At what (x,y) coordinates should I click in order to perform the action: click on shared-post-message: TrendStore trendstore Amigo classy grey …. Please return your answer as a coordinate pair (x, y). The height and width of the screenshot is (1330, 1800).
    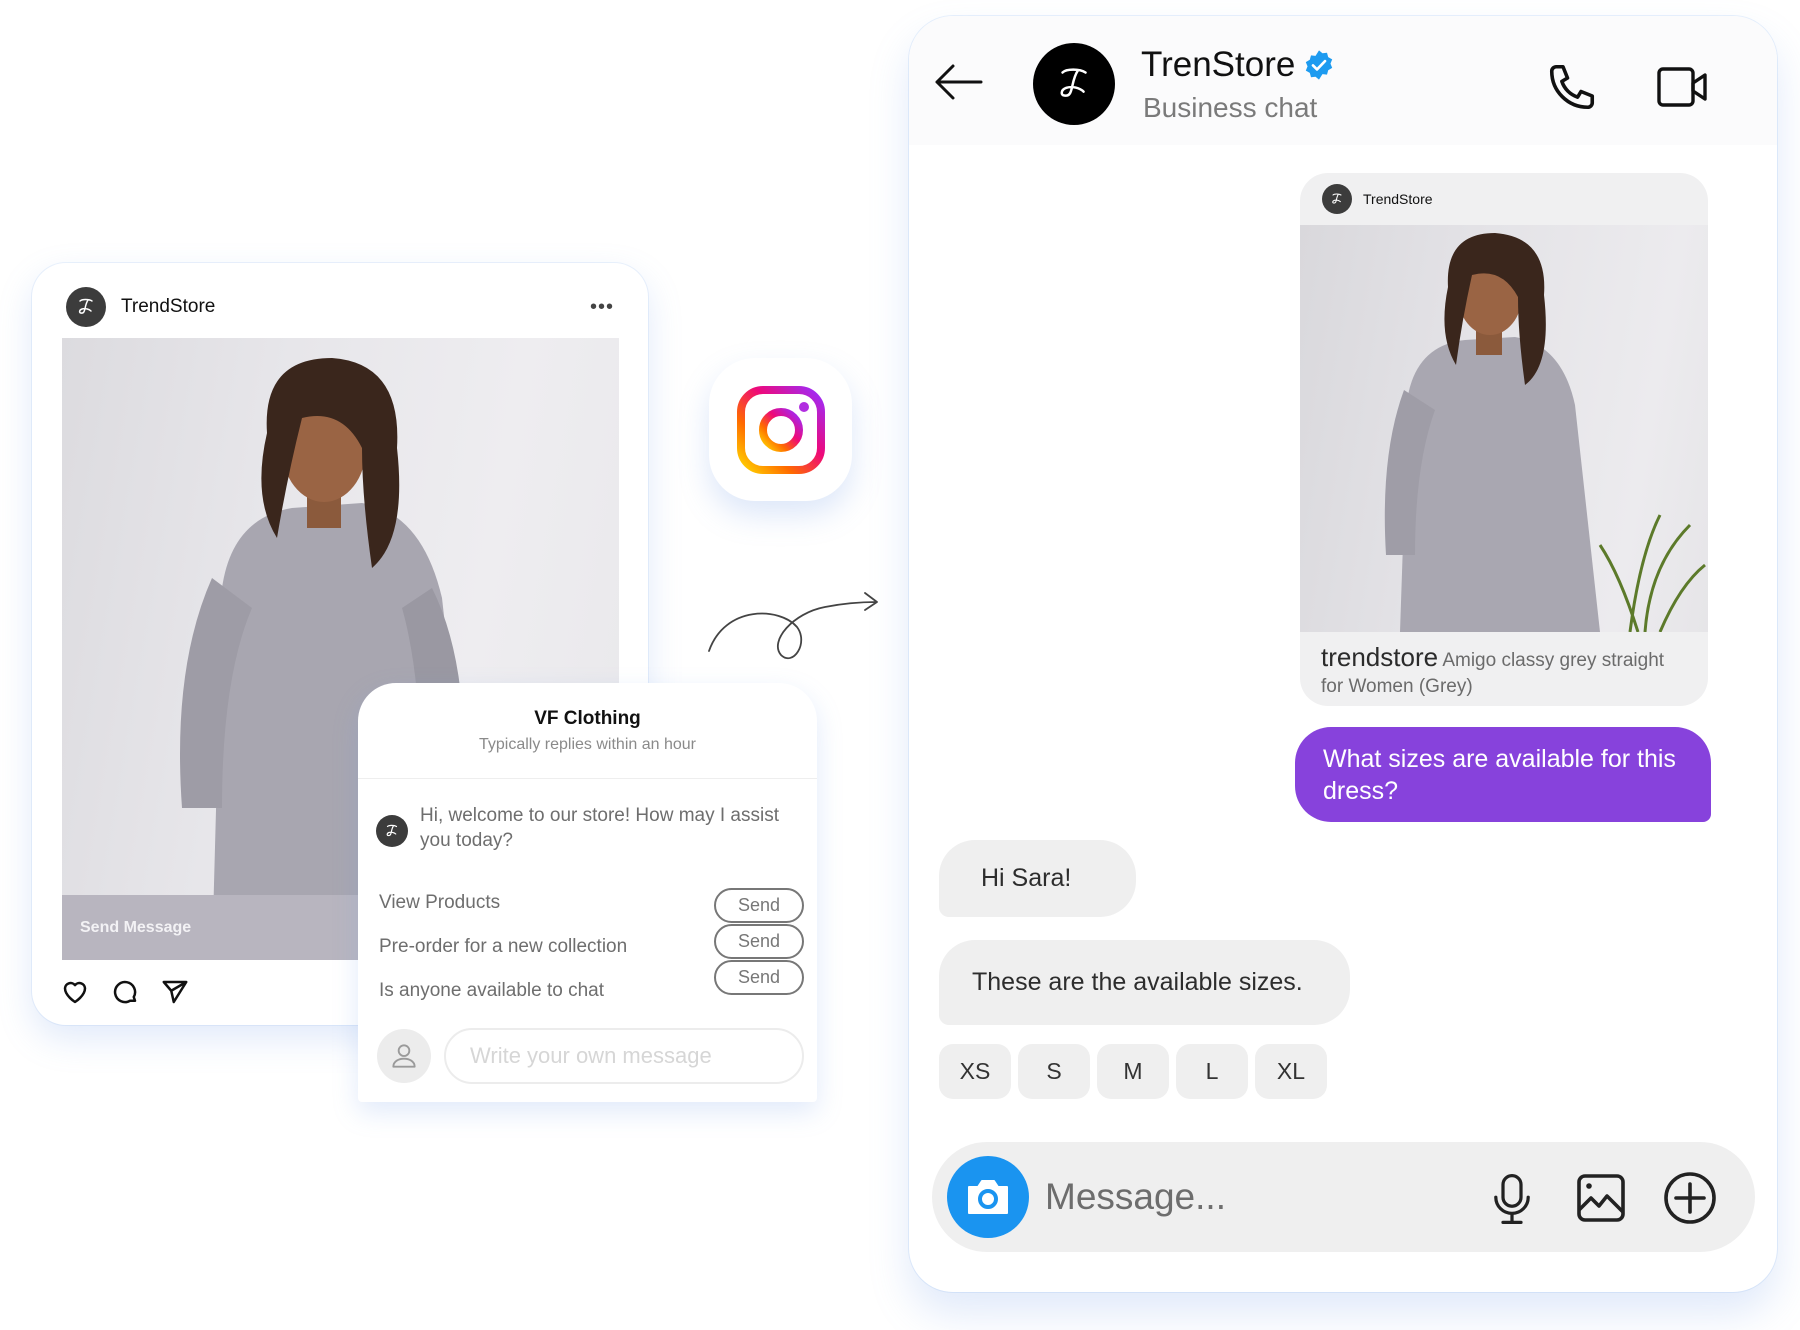
    Looking at the image, I should click on (1504, 439).